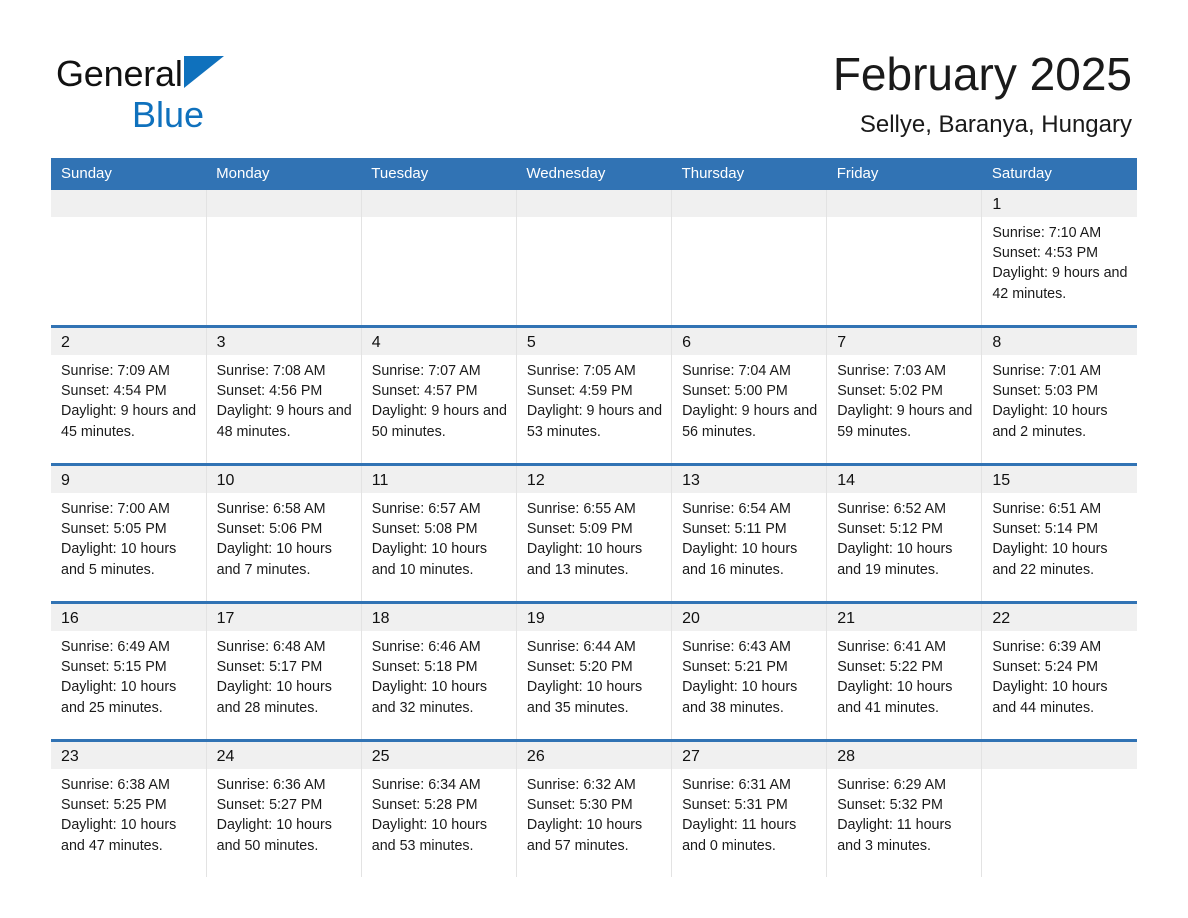 This screenshot has height=918, width=1188. What do you see at coordinates (1059, 174) in the screenshot?
I see `weekday-header-saturday: Saturday` at bounding box center [1059, 174].